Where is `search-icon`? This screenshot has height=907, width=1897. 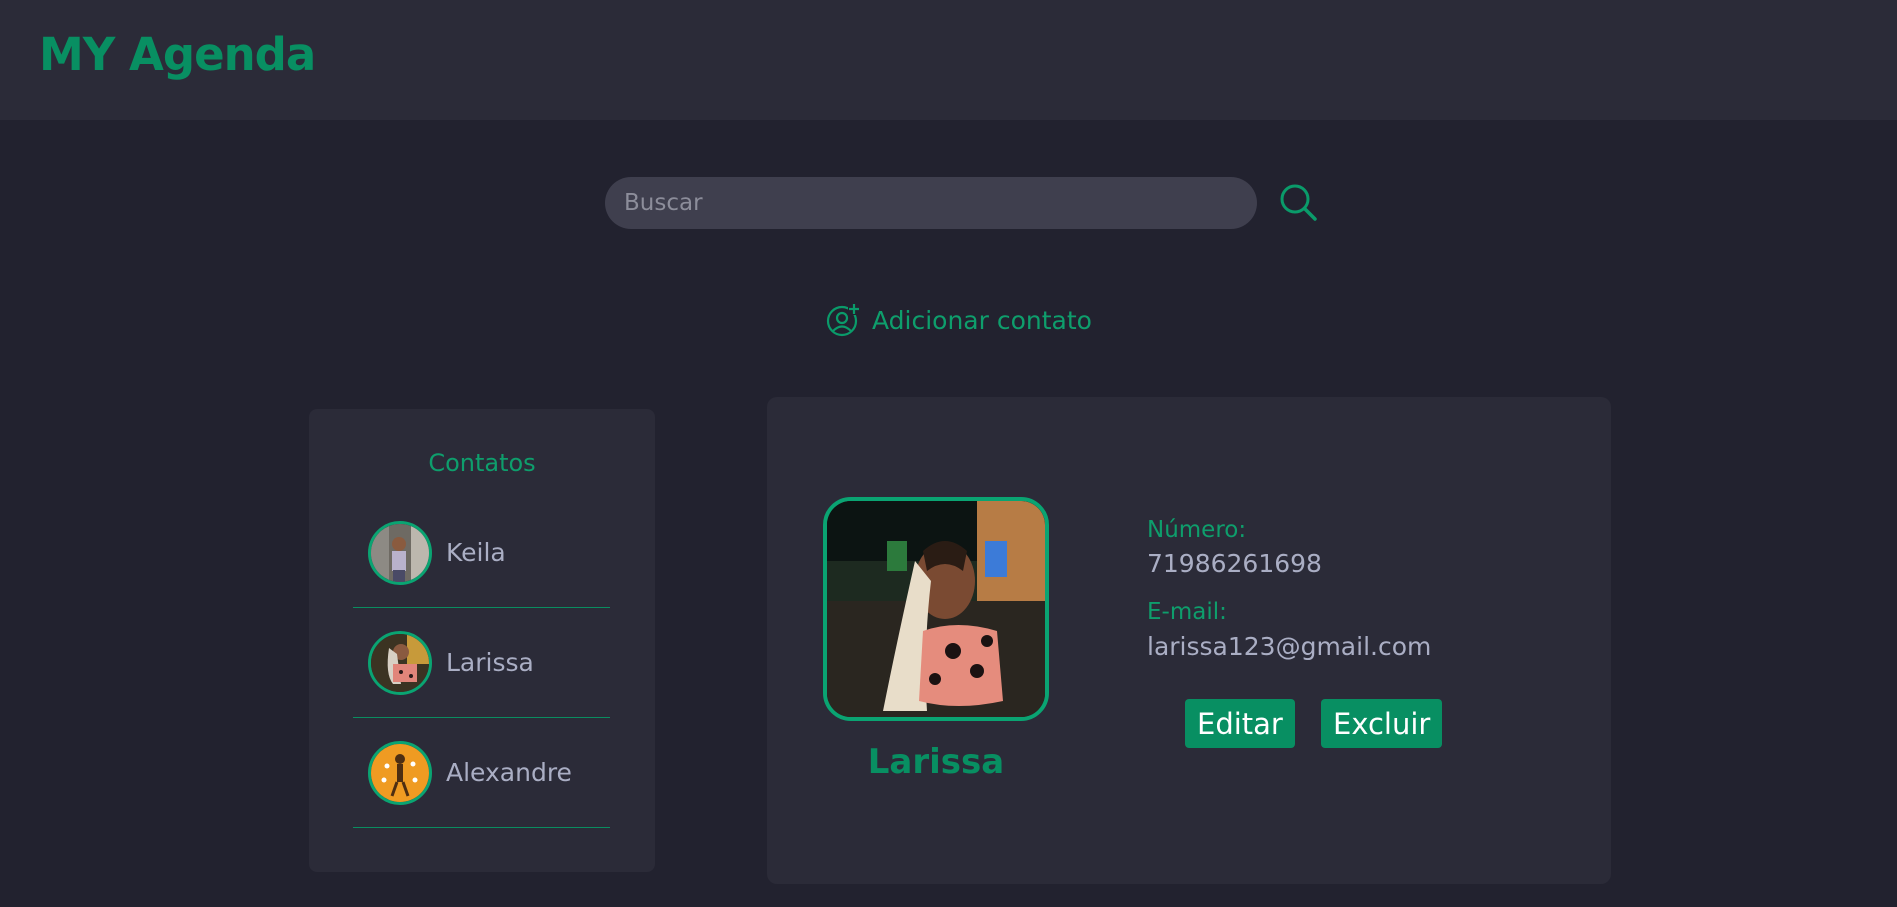 search-icon is located at coordinates (1298, 202).